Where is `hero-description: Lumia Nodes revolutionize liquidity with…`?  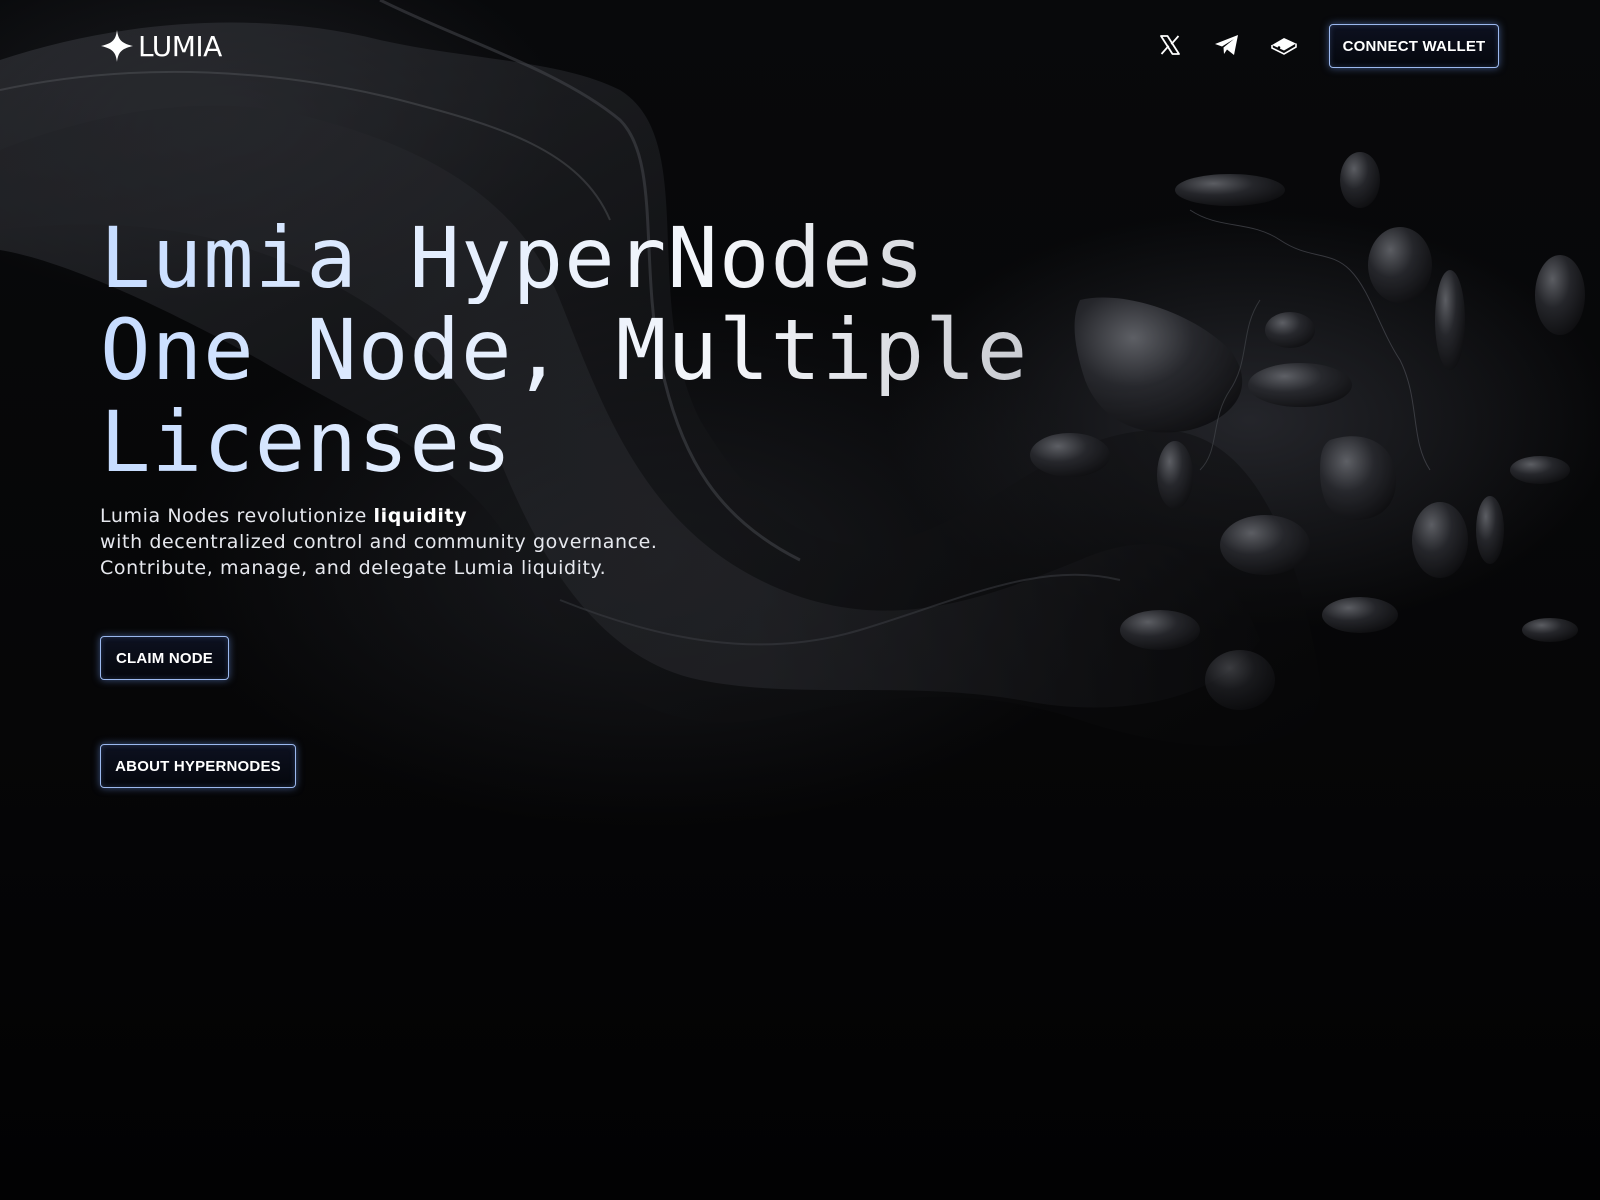 hero-description: Lumia Nodes revolutionize liquidity with… is located at coordinates (379, 542).